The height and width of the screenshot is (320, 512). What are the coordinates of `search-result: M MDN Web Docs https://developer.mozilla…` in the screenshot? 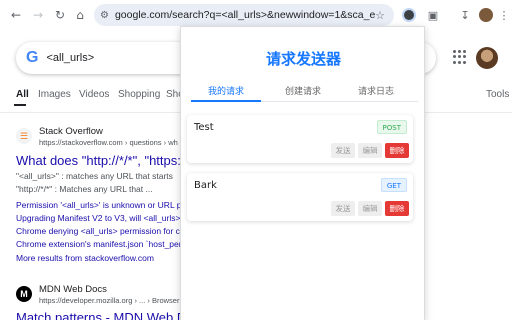 It's located at (104, 301).